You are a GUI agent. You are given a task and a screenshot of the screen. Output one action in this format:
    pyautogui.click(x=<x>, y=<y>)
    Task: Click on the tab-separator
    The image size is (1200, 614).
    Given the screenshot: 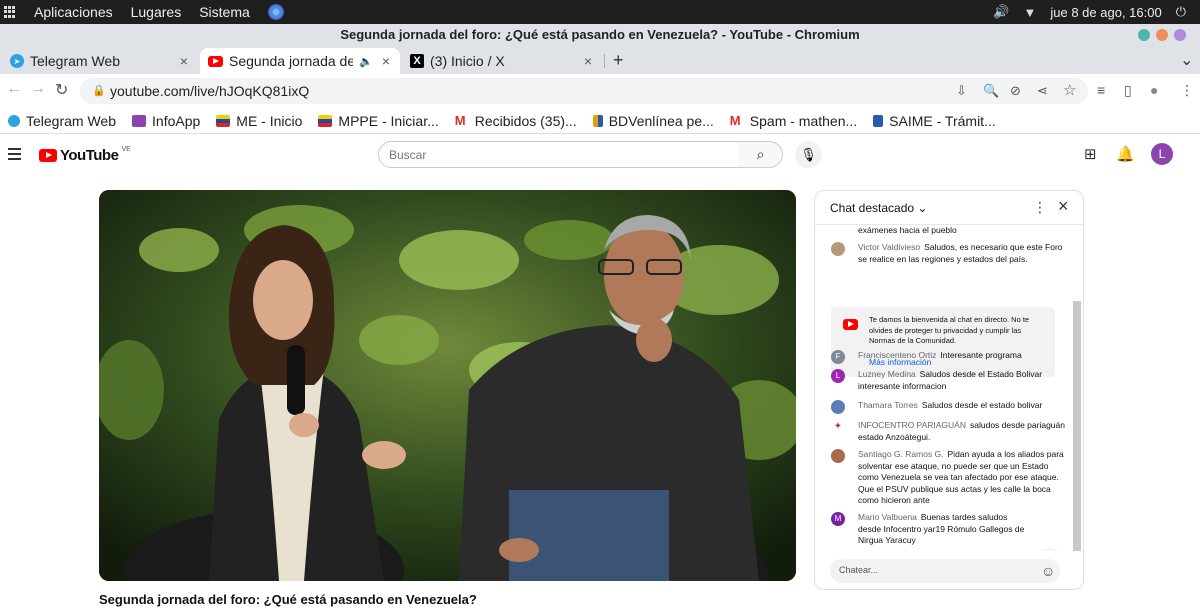 What is the action you would take?
    pyautogui.click(x=604, y=61)
    